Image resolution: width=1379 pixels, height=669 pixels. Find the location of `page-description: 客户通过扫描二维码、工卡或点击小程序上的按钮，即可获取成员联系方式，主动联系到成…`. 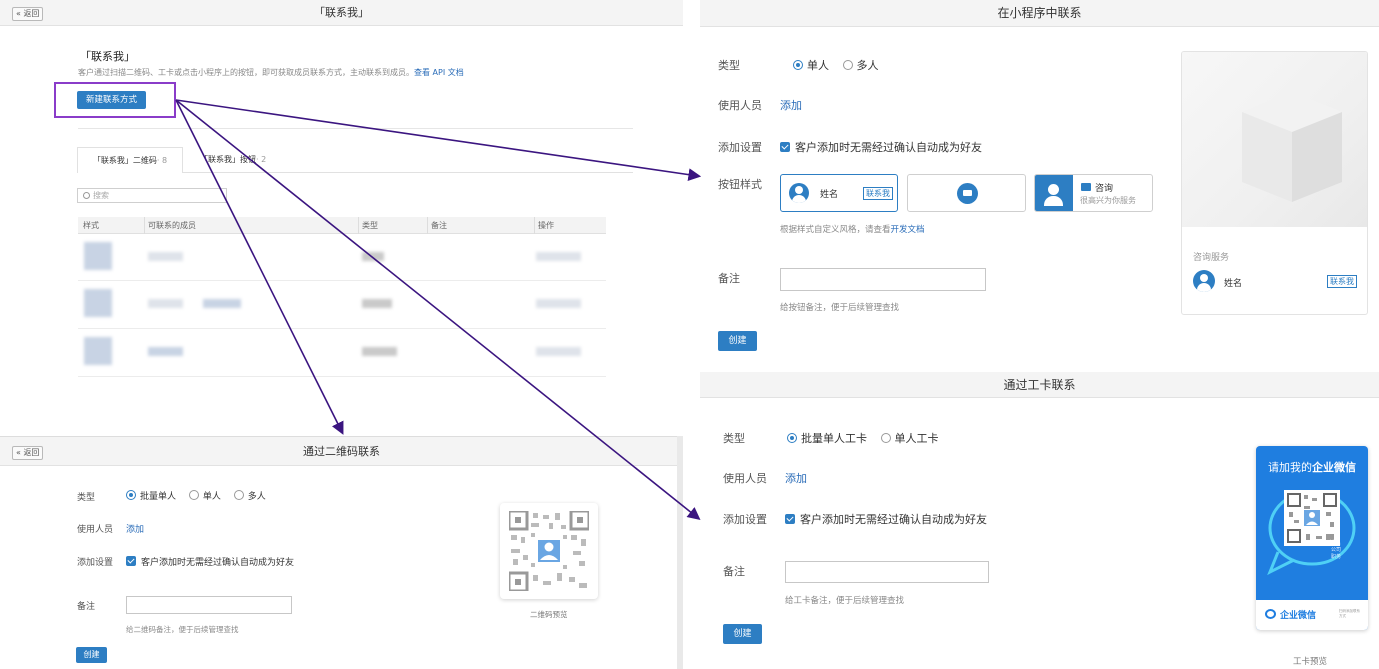

page-description: 客户通过扫描二维码、工卡或点击小程序上的按钮，即可获取成员联系方式，主动联系到成… is located at coordinates (271, 72).